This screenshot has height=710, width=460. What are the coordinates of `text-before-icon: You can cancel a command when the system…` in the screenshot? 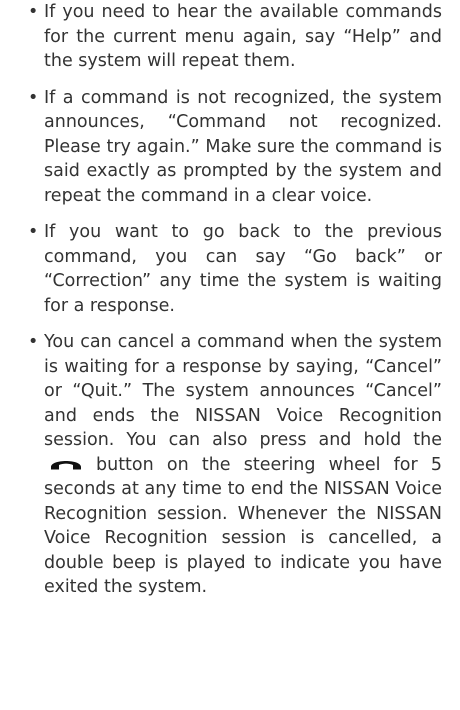 It's located at (243, 391).